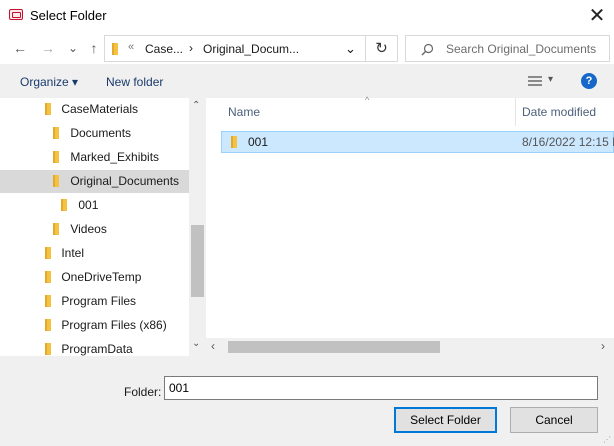 This screenshot has width=614, height=446. What do you see at coordinates (88, 205) in the screenshot?
I see `tree-item-label: 001` at bounding box center [88, 205].